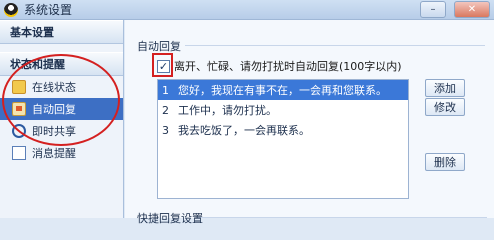  I want to click on sidebar-item-online-status: 在线状态, so click(61, 87).